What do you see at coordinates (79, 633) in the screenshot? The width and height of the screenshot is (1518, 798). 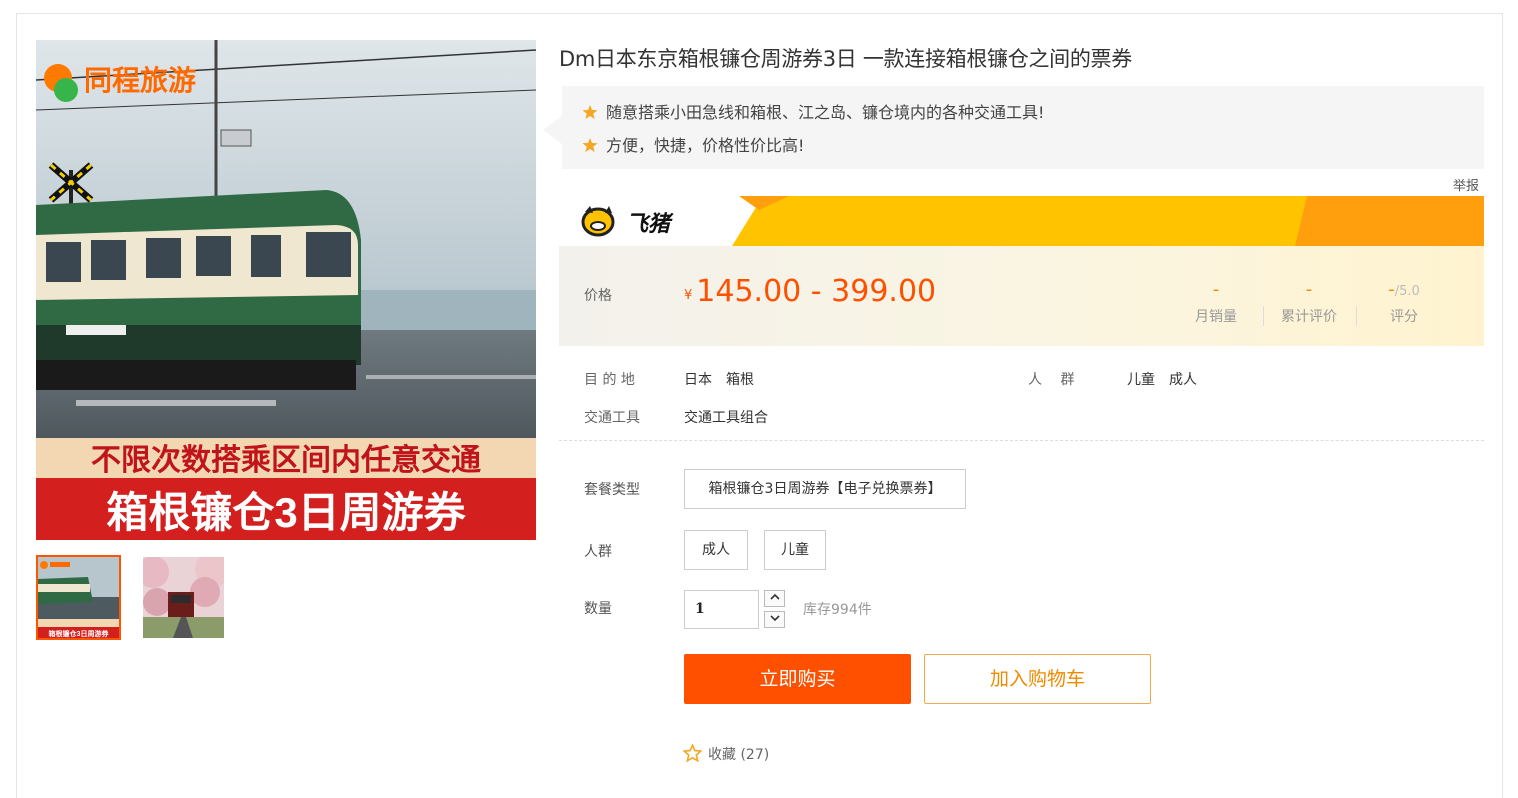 I see `thumbnail-1-caption: 箱根镰仓3日周游券` at bounding box center [79, 633].